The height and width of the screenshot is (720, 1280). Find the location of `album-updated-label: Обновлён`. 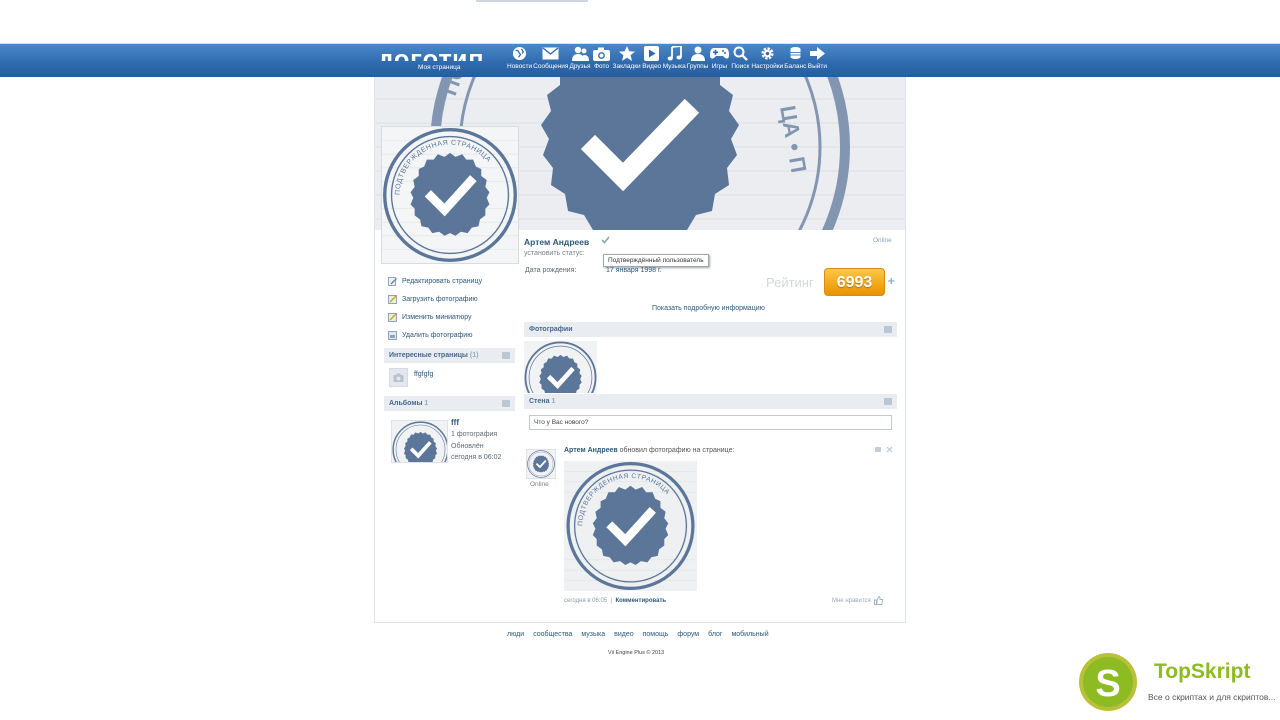

album-updated-label: Обновлён is located at coordinates (467, 446).